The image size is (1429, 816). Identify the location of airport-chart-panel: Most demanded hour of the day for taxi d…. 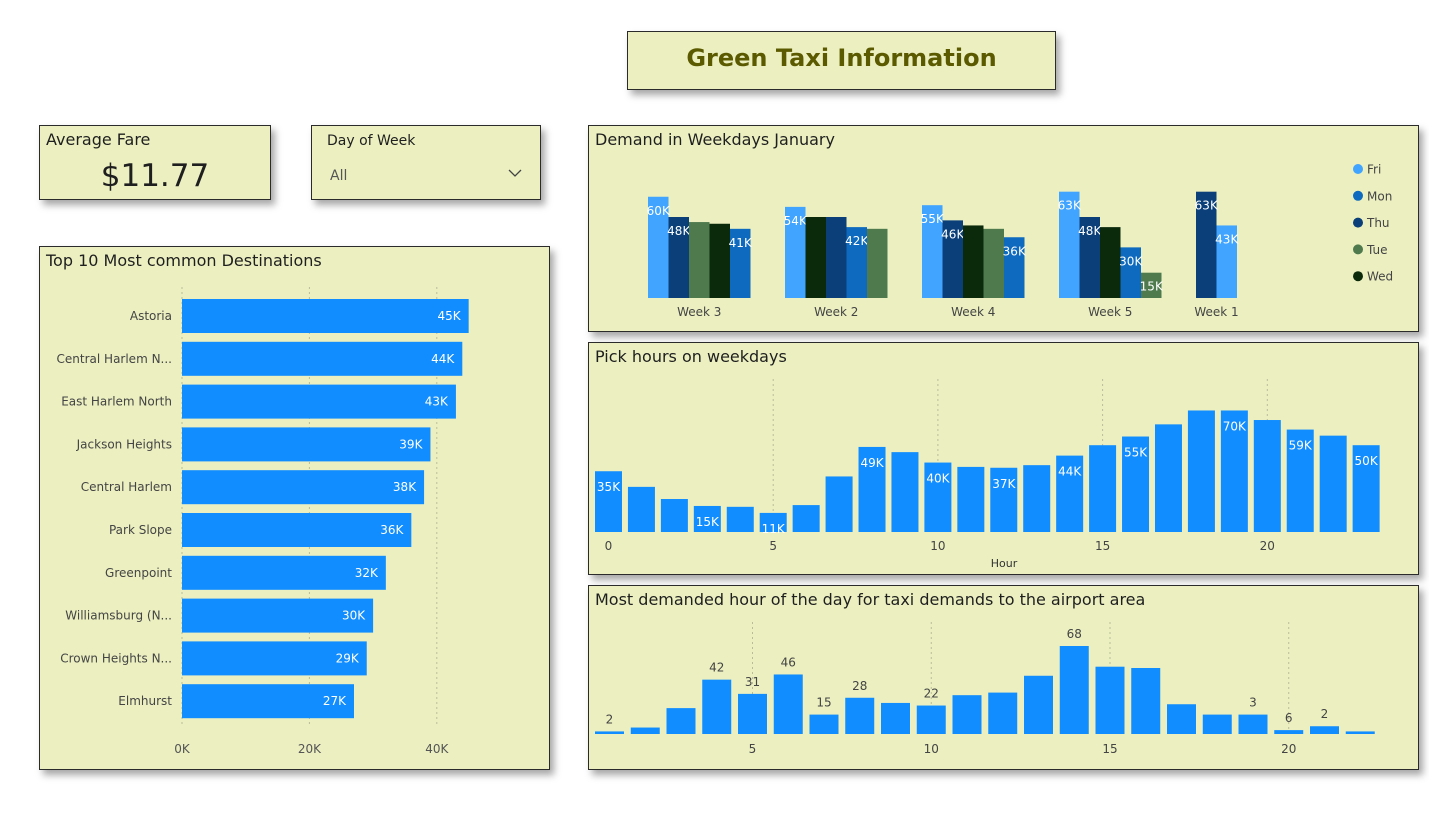
(1003, 677).